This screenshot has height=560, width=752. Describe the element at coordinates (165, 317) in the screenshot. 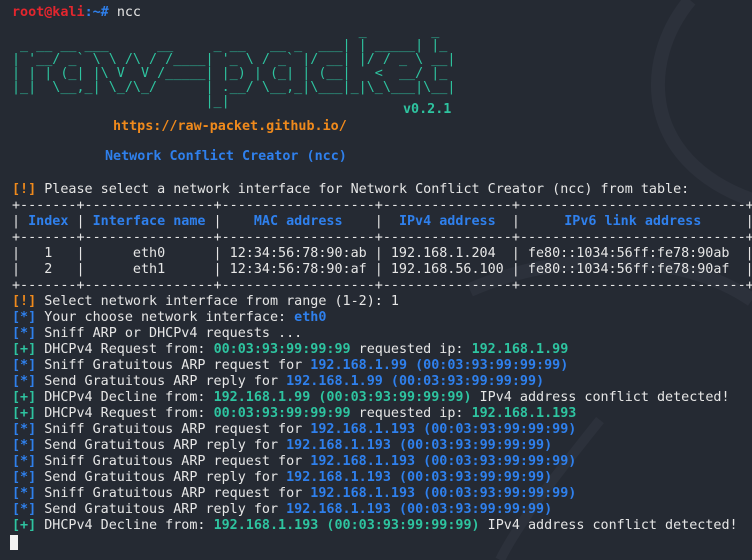

I see `text-segment: Your choose network interface:` at that location.